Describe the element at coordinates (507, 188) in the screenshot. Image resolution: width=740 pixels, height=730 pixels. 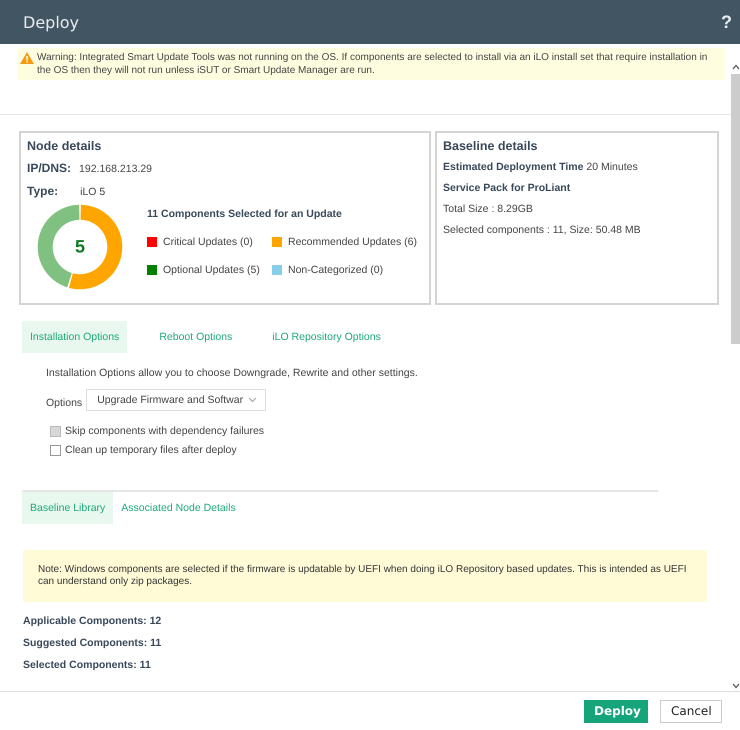
I see `detail-line: Service Pack for ProLiant` at that location.